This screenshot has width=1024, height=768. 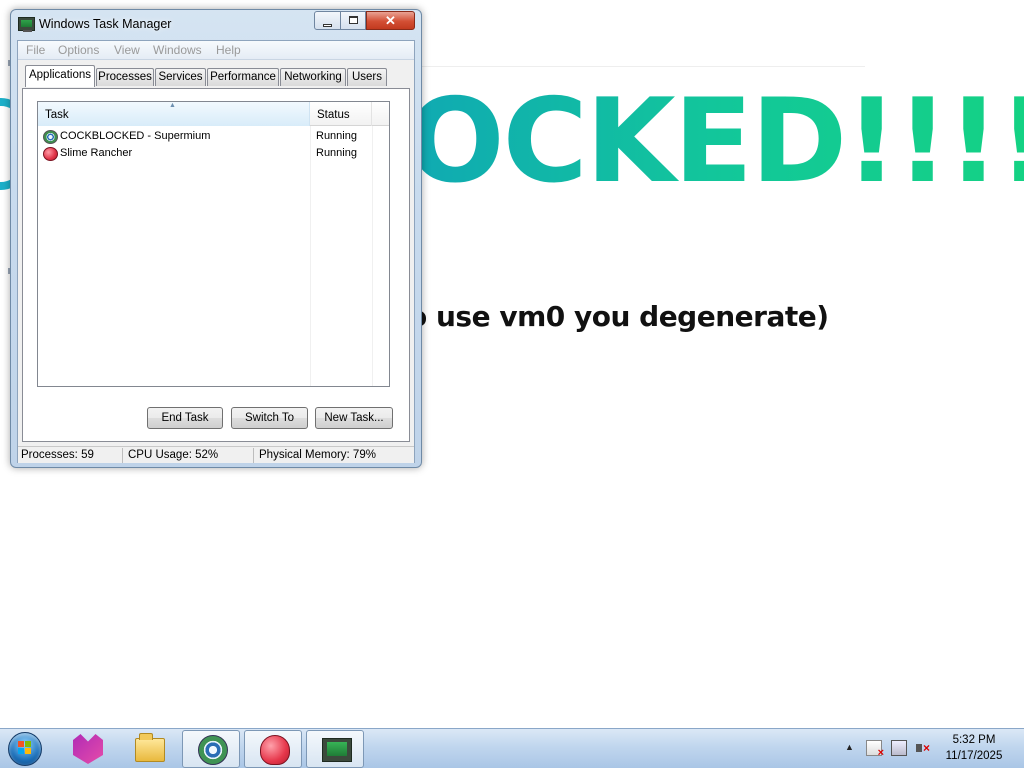 What do you see at coordinates (317, 455) in the screenshot?
I see `status-physical-memory: Physical Memory: 79%` at bounding box center [317, 455].